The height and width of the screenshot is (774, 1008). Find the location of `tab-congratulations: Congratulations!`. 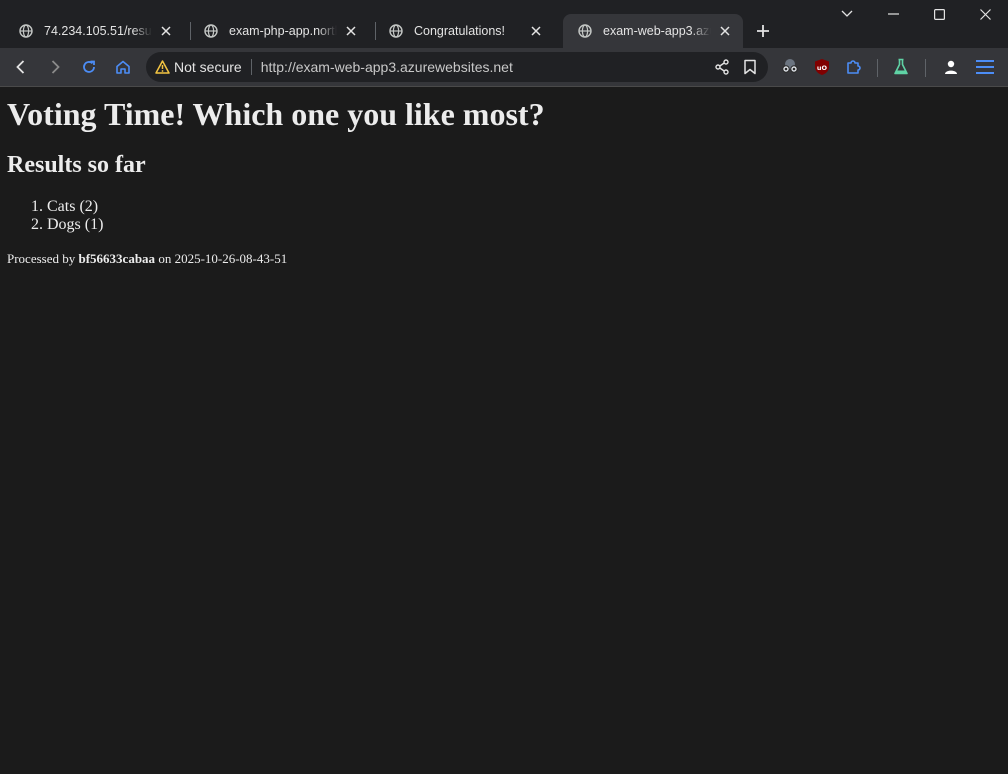

tab-congratulations: Congratulations! is located at coordinates (464, 31).